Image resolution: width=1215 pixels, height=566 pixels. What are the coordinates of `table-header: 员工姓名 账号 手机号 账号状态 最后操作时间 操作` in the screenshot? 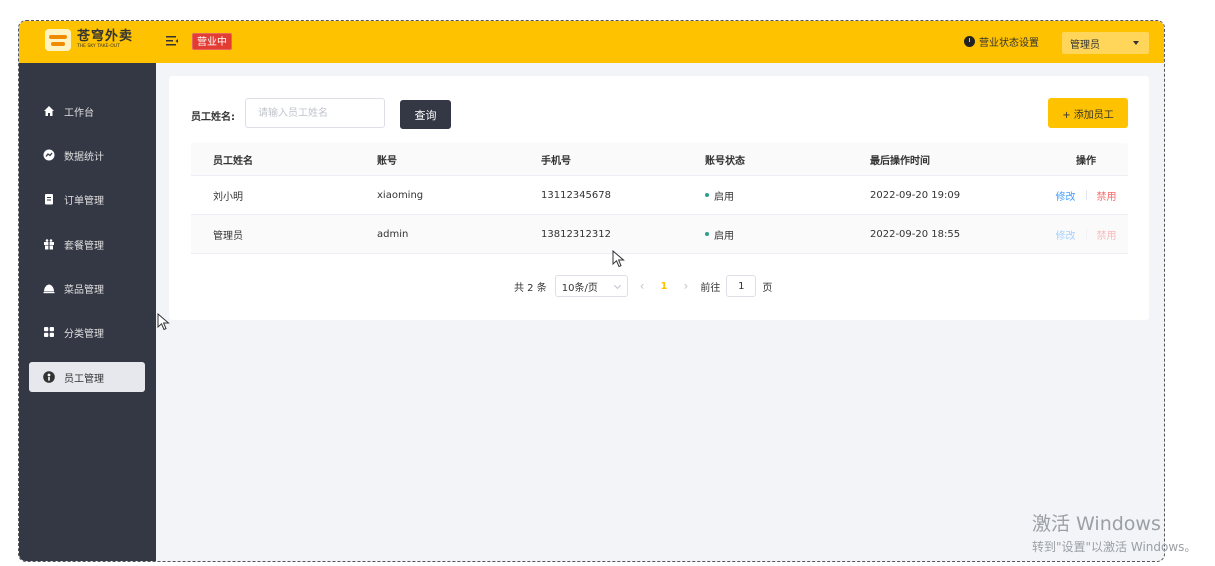 It's located at (659, 159).